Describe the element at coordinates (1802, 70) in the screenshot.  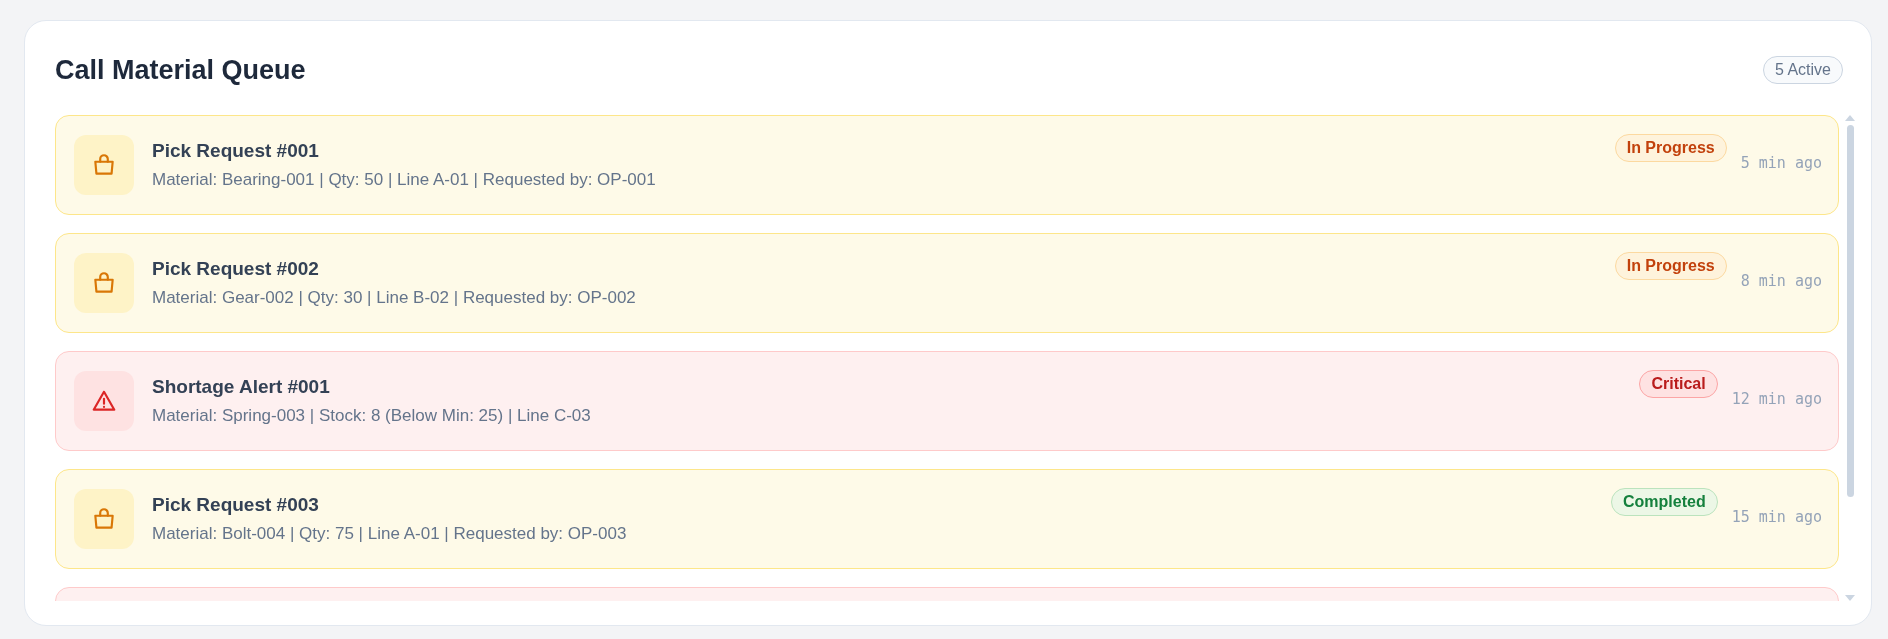
I see `active-count-badge: 5 Active` at that location.